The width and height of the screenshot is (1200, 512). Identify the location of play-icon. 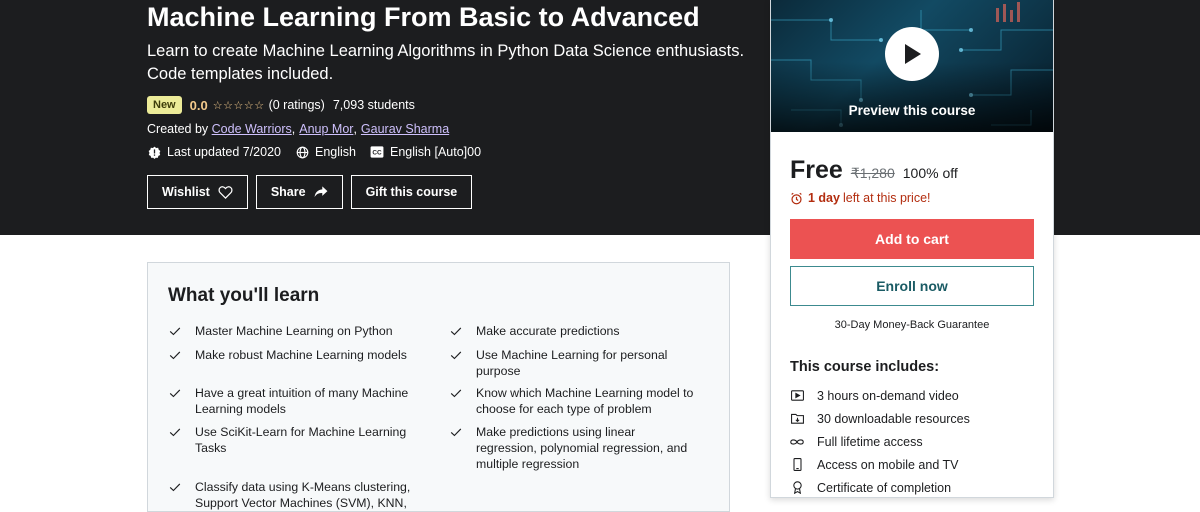
(913, 54).